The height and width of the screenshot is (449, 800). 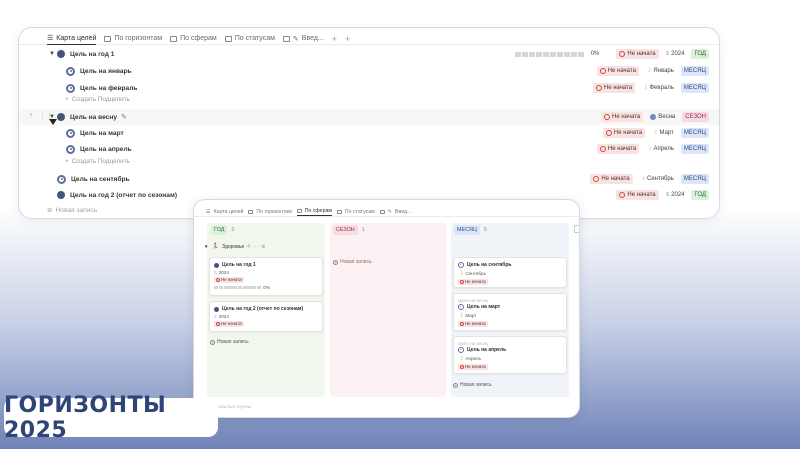 What do you see at coordinates (70, 133) in the screenshot?
I see `target-icon` at bounding box center [70, 133].